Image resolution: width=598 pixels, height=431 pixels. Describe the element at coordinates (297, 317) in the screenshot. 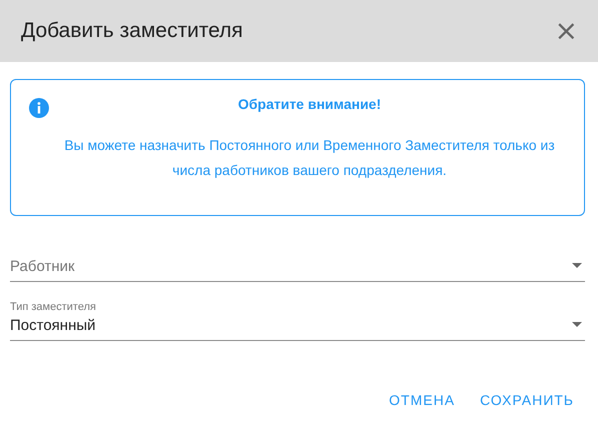

I see `select-field: Тип заместителя Постоянный` at that location.